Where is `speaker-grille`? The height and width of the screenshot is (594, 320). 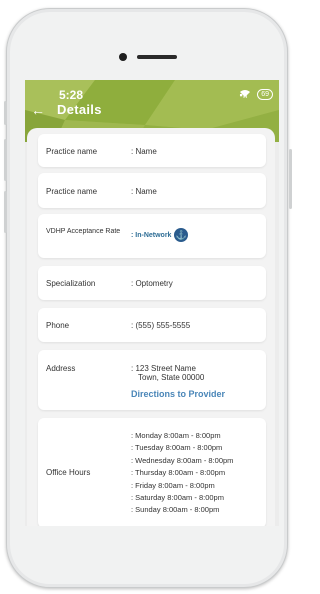 speaker-grille is located at coordinates (157, 57).